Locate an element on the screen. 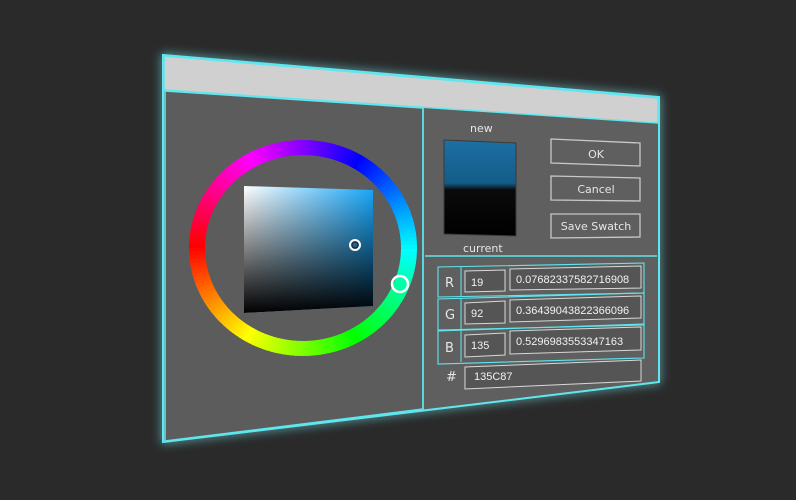 This screenshot has width=796, height=500. channel-r-int-value: 19 is located at coordinates (477, 283).